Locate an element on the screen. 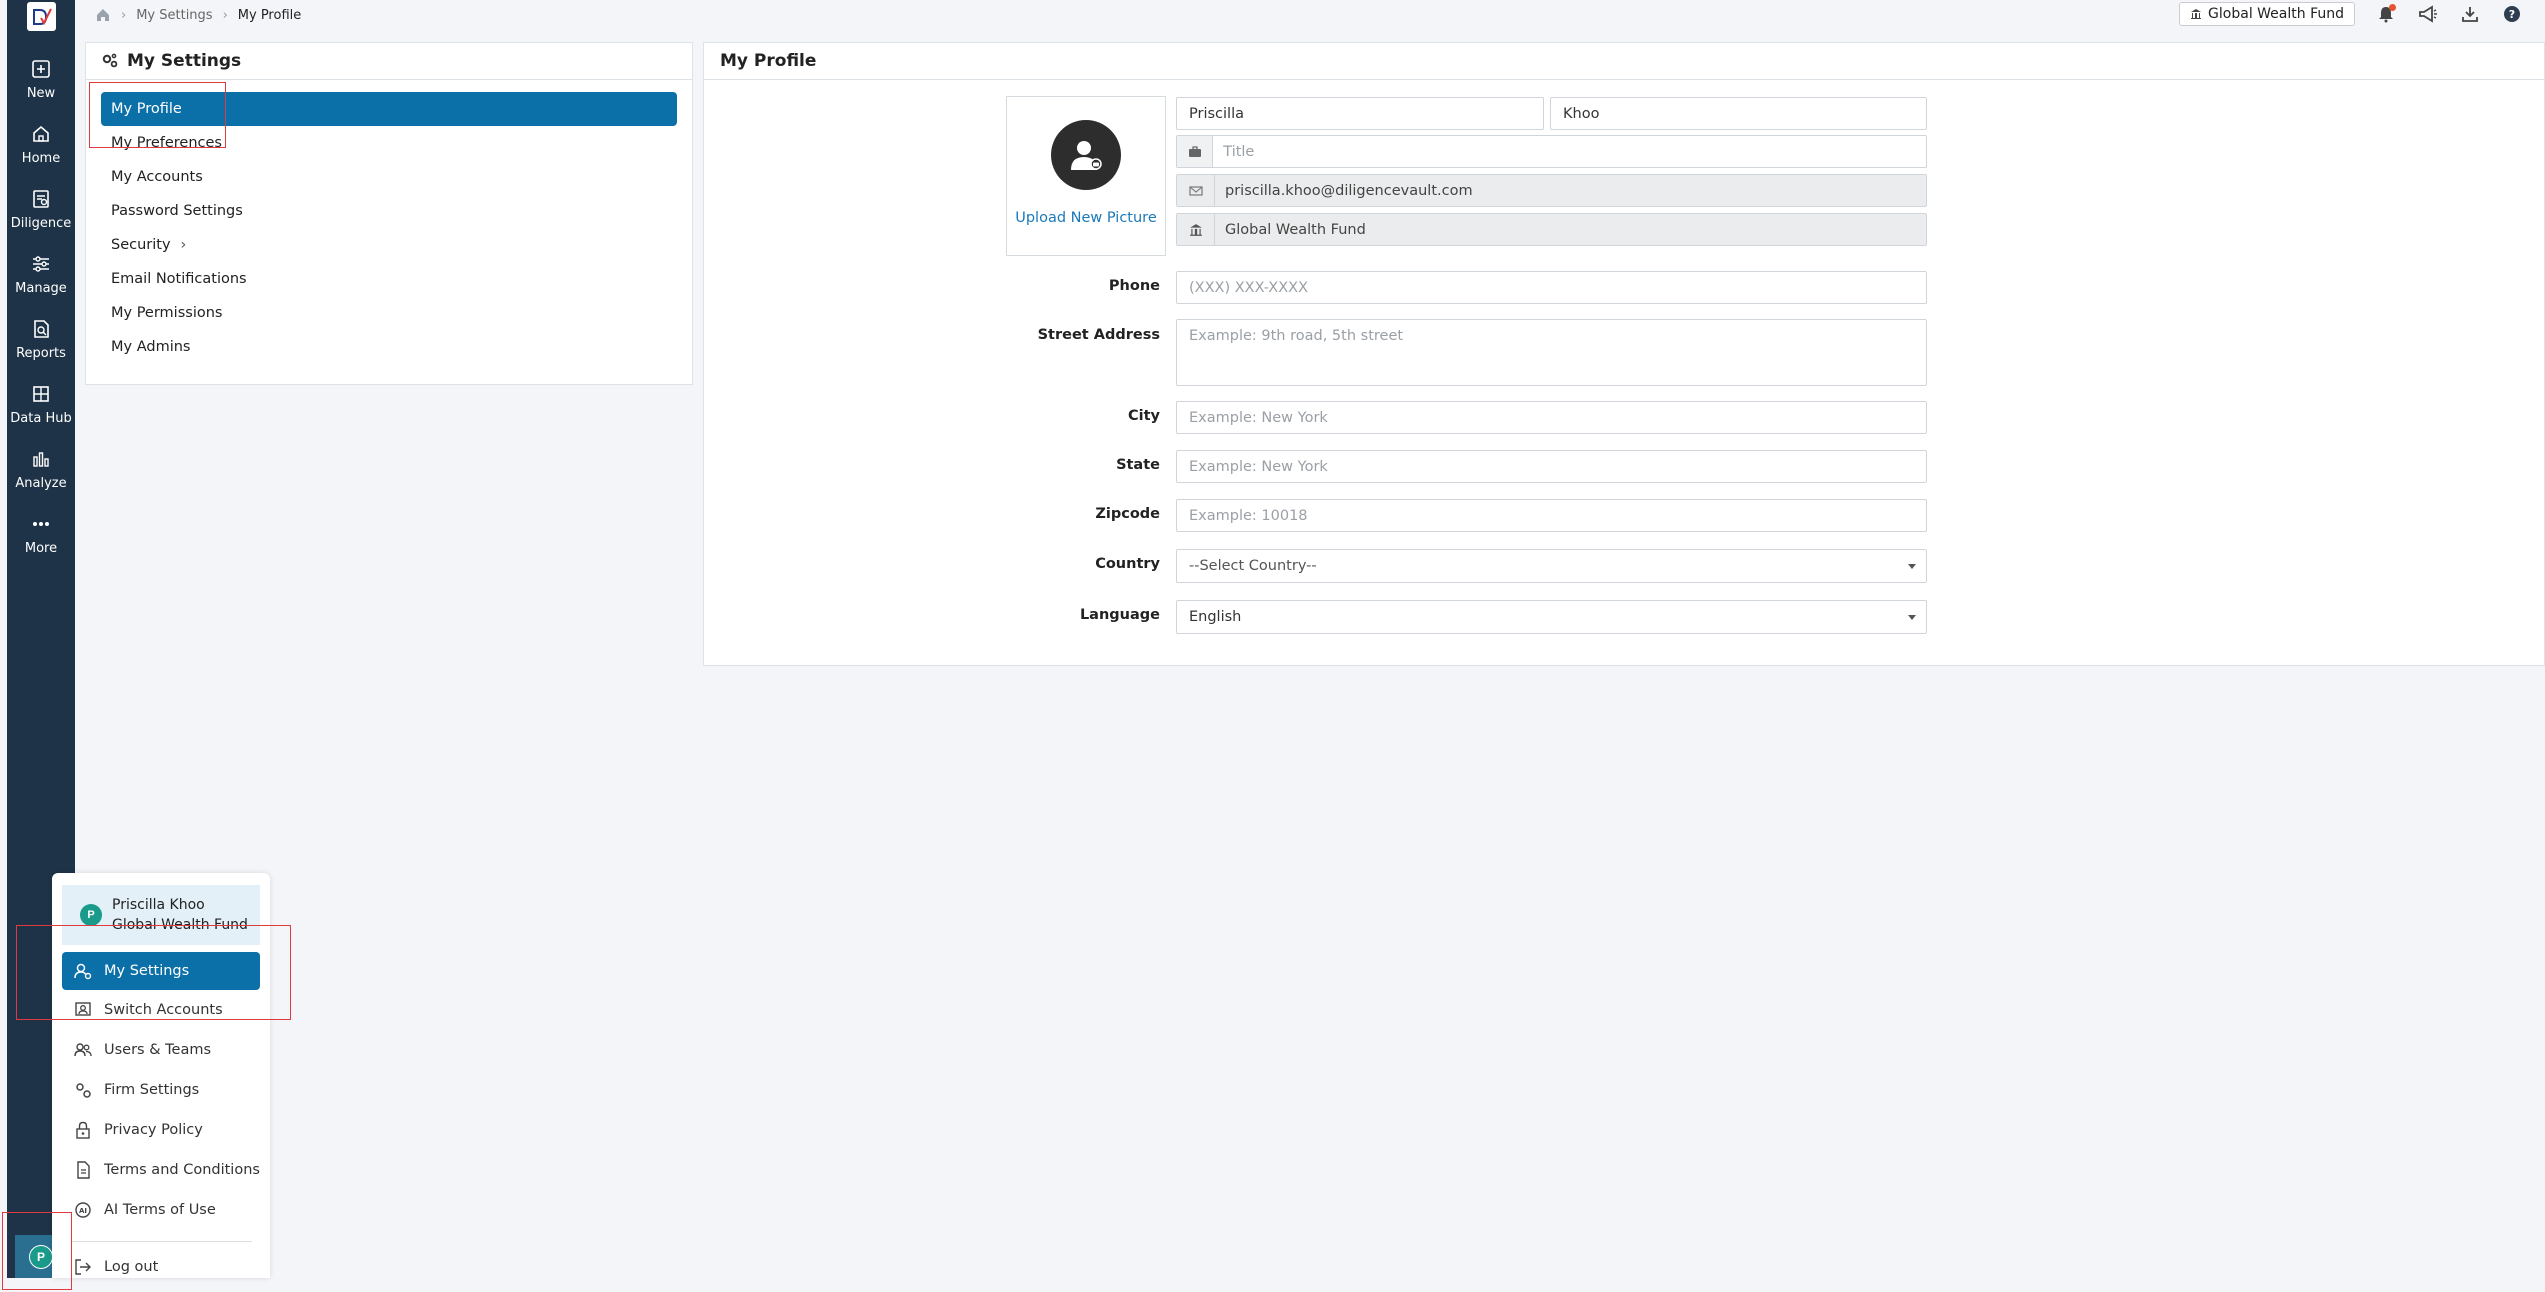 This screenshot has height=1292, width=2545. firm-field: Global Wealth Fund is located at coordinates (1551, 229).